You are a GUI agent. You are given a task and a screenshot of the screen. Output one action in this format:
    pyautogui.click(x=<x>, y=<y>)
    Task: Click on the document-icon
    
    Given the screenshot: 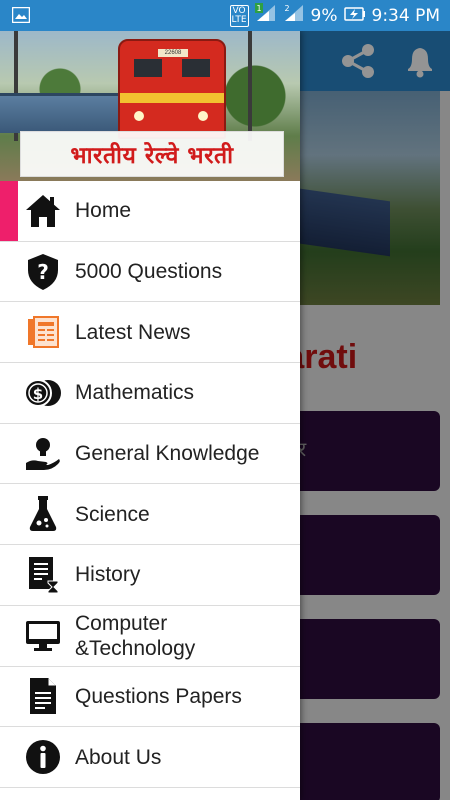 What is the action you would take?
    pyautogui.click(x=43, y=696)
    